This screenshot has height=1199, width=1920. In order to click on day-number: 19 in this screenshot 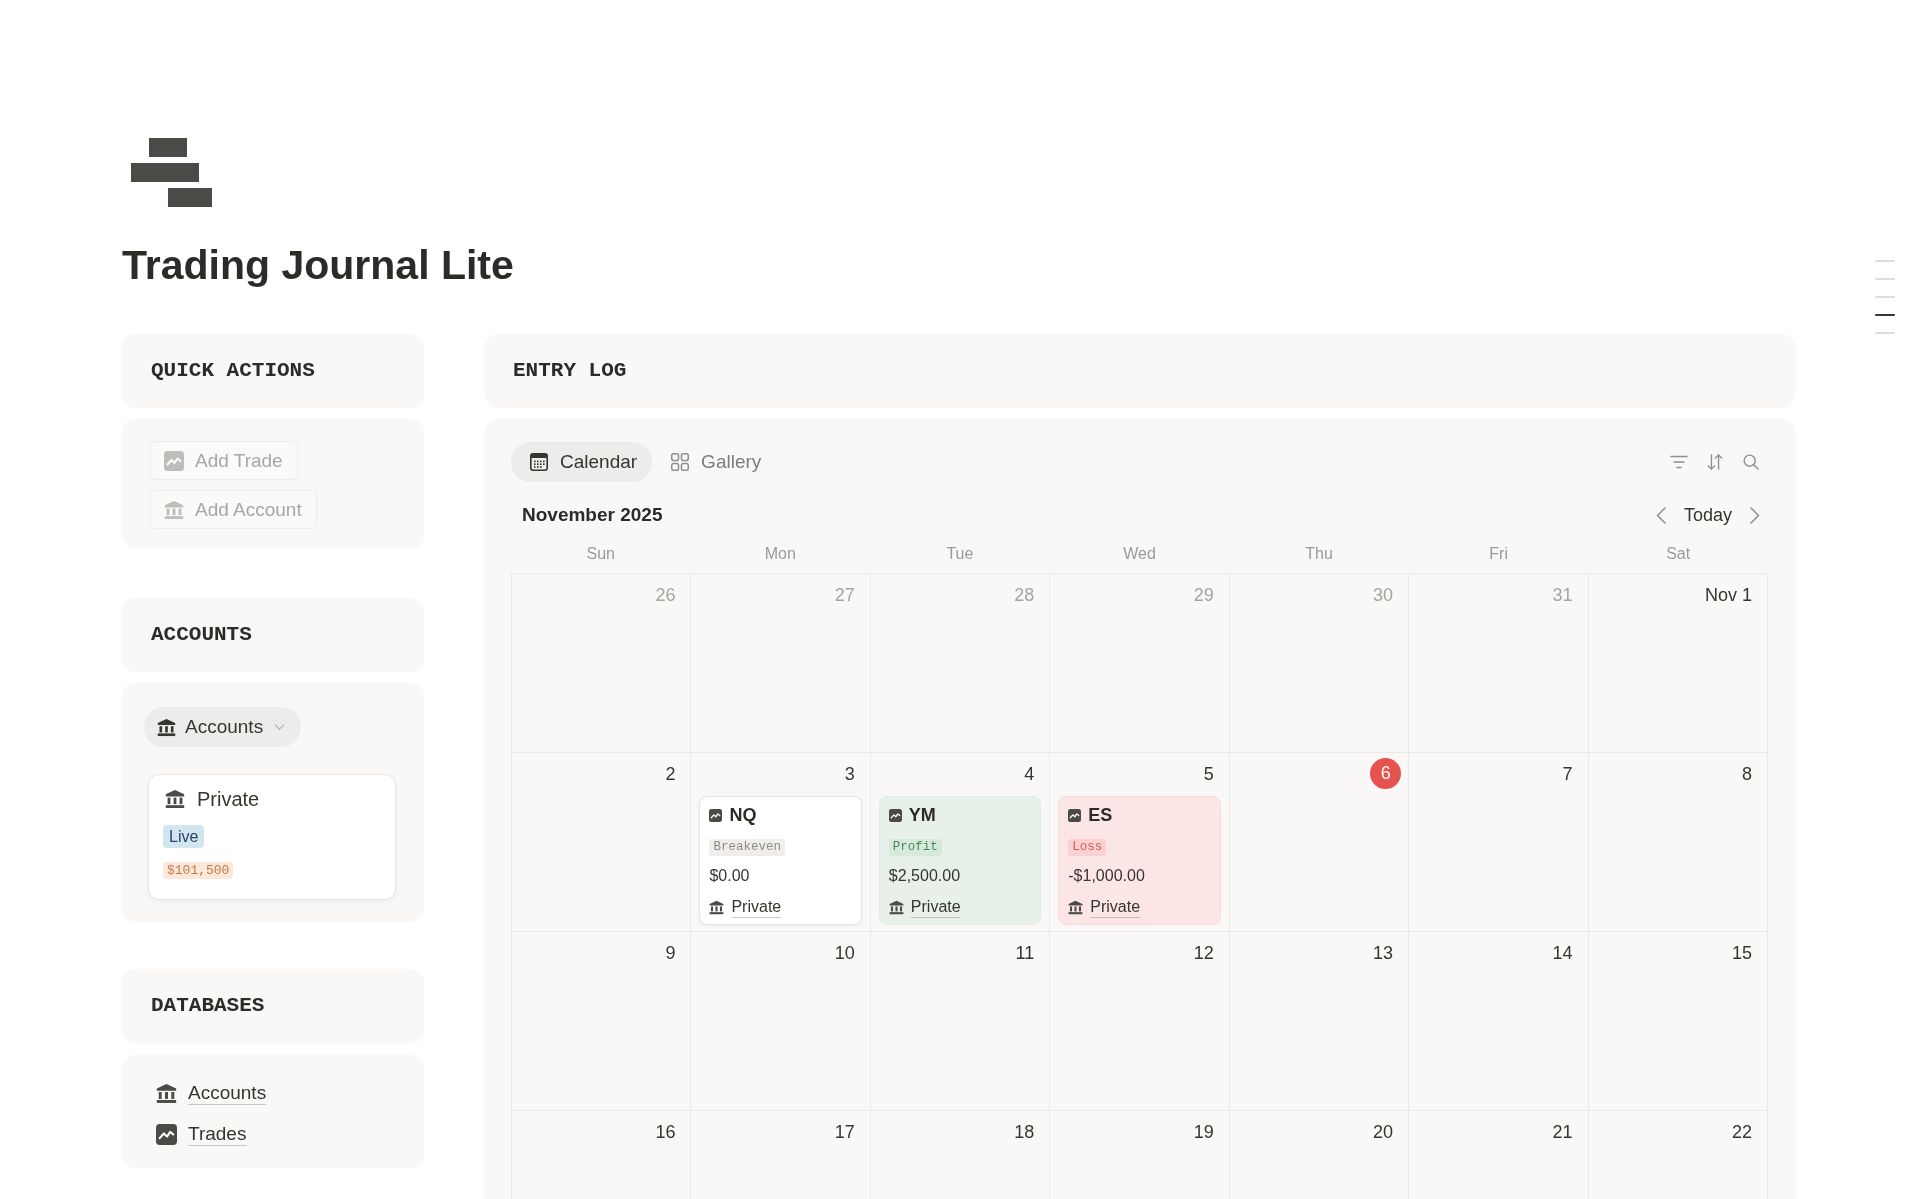, I will do `click(1203, 1131)`.